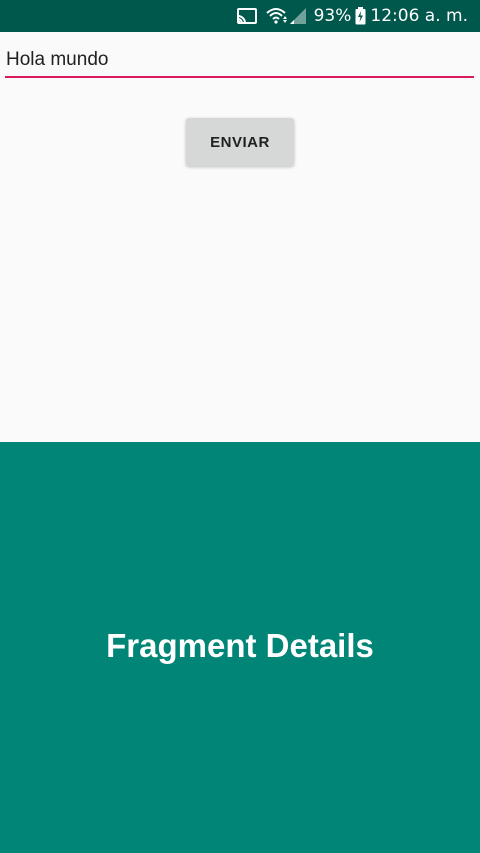 The image size is (480, 853). What do you see at coordinates (240, 142) in the screenshot?
I see `send-button: ENVIAR` at bounding box center [240, 142].